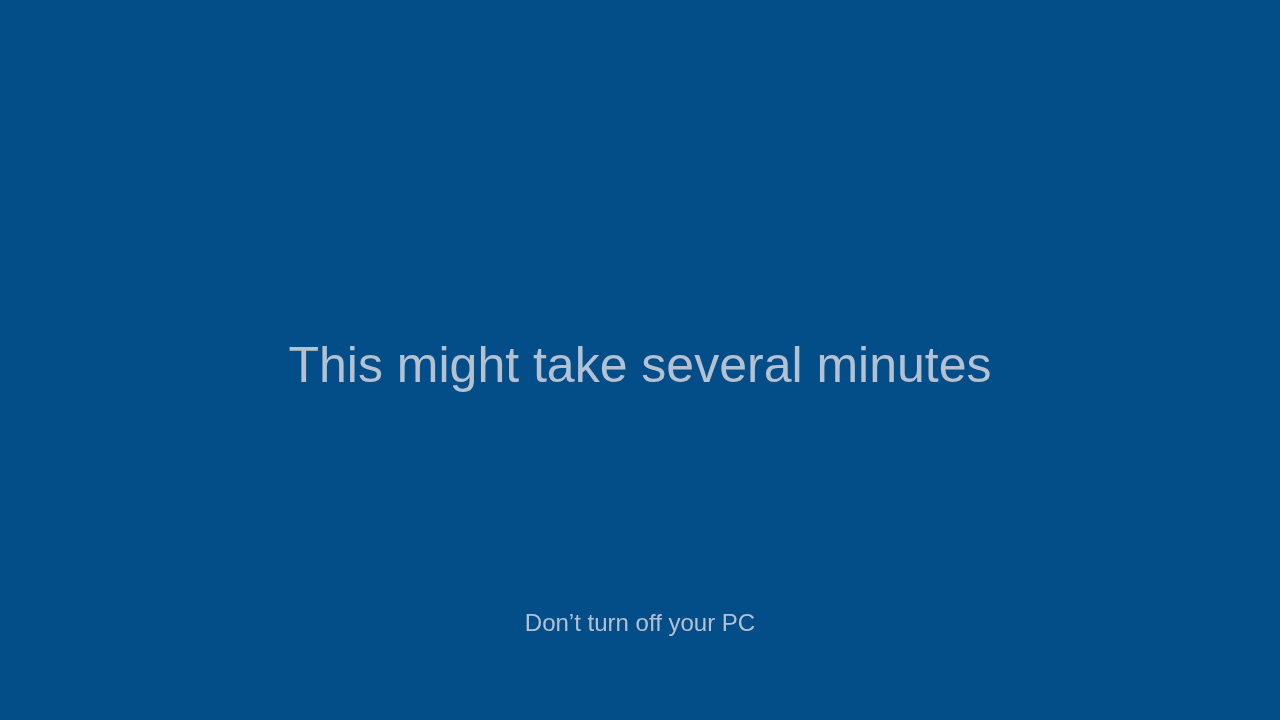  Describe the element at coordinates (640, 365) in the screenshot. I see `status-title: This might take several minutes` at that location.